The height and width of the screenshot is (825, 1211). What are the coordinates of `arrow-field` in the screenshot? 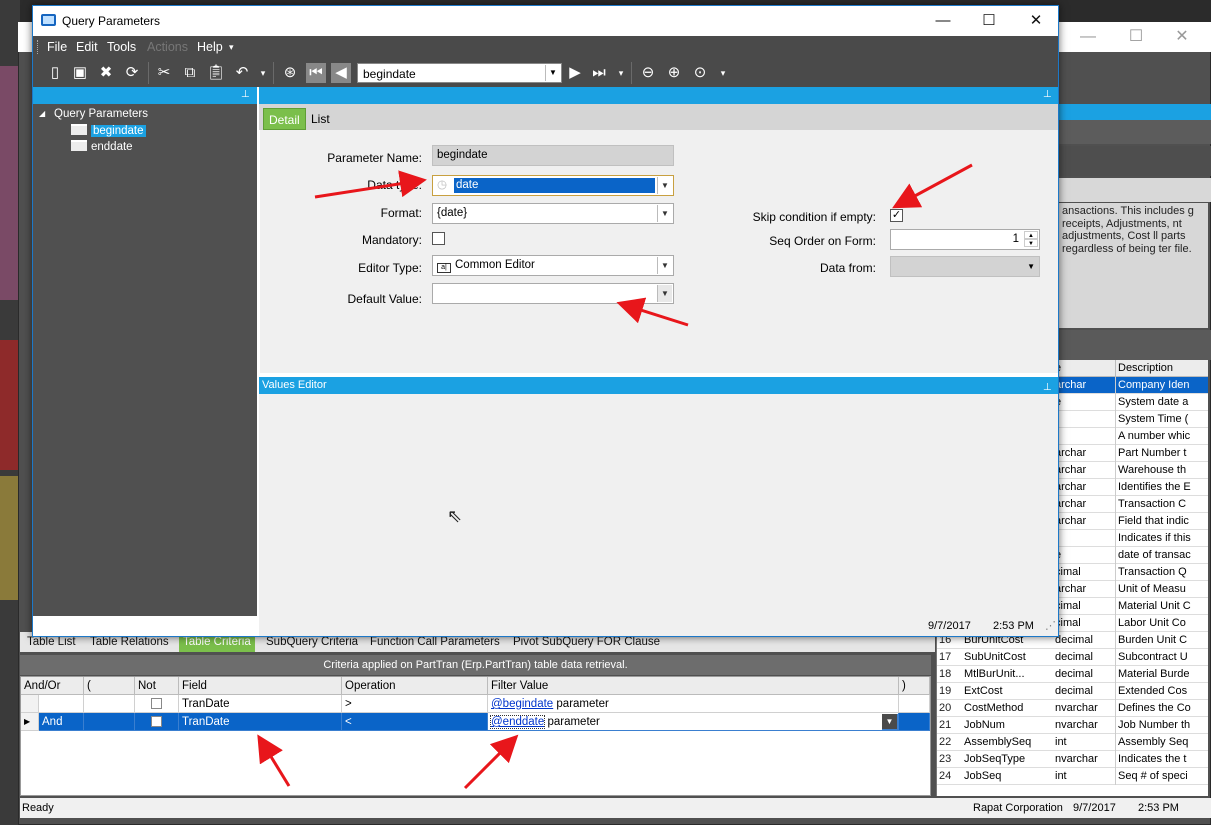 It's located at (274, 760).